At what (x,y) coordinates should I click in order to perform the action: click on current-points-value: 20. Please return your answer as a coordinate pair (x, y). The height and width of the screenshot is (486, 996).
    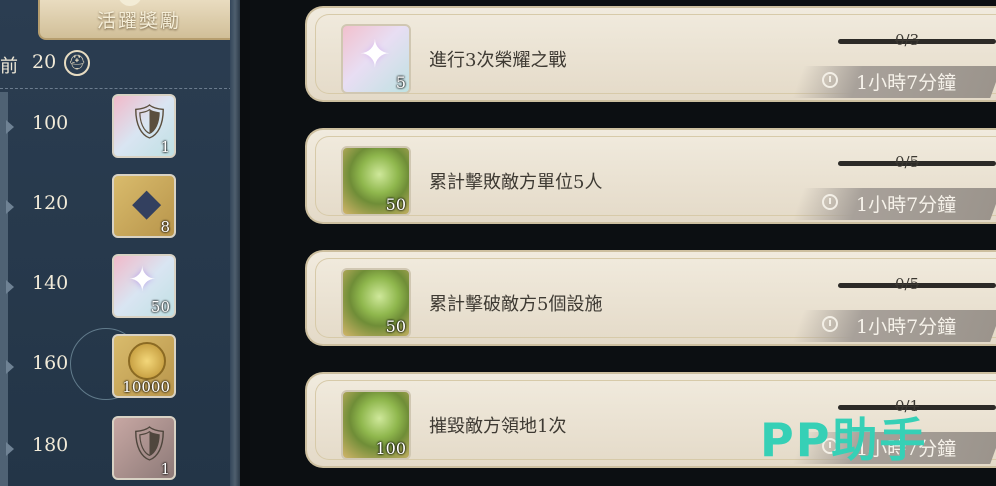
    Looking at the image, I should click on (44, 62).